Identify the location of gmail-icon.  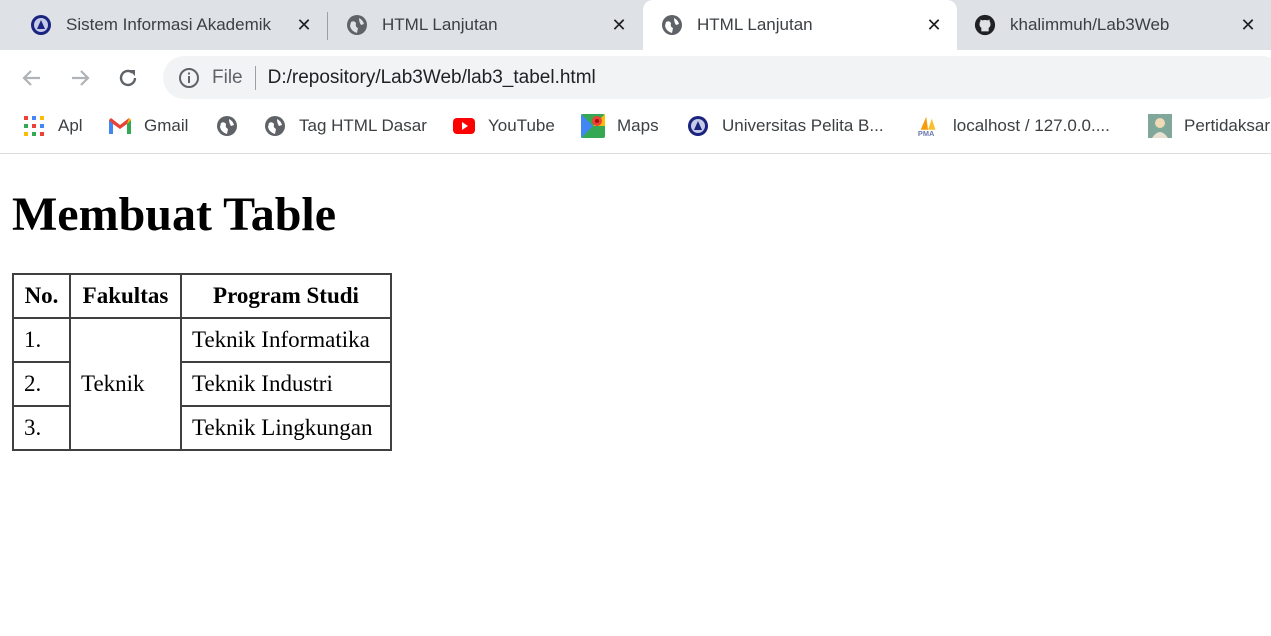
(120, 126).